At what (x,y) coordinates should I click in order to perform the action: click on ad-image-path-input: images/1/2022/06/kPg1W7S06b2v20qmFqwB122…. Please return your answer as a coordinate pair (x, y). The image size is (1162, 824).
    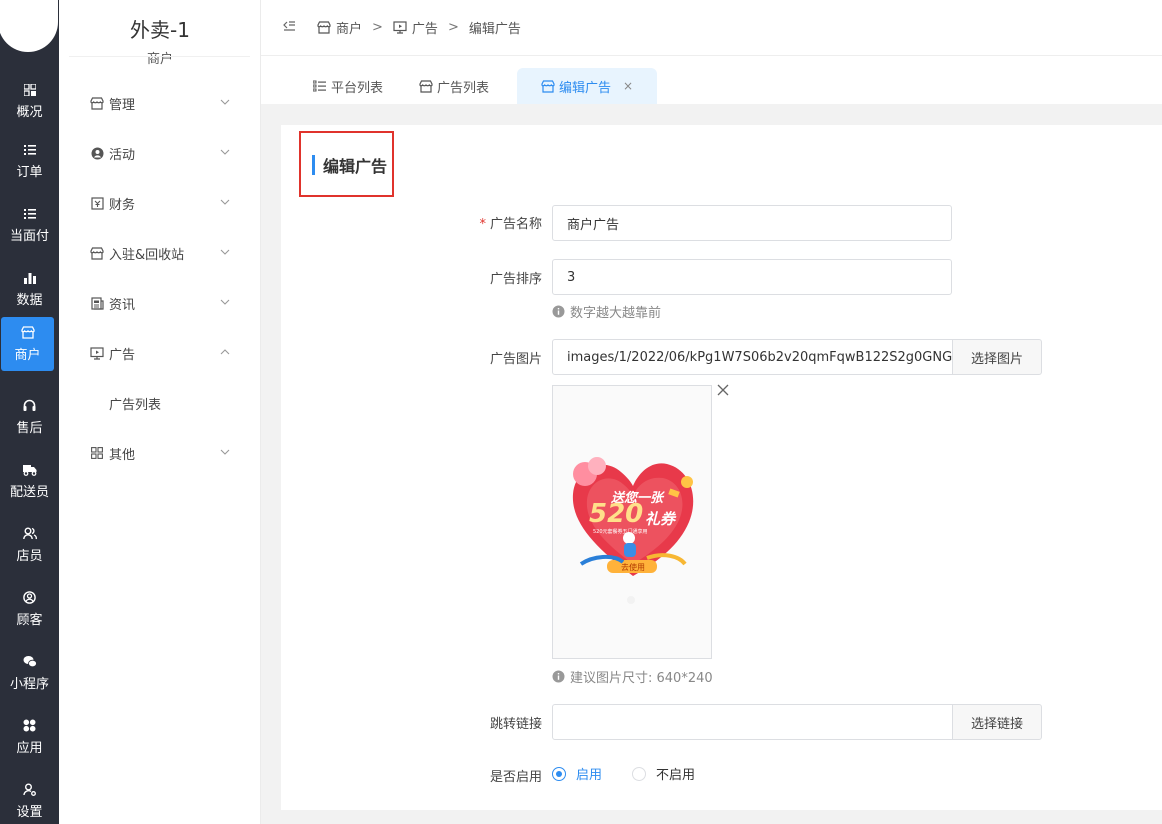
    Looking at the image, I should click on (752, 357).